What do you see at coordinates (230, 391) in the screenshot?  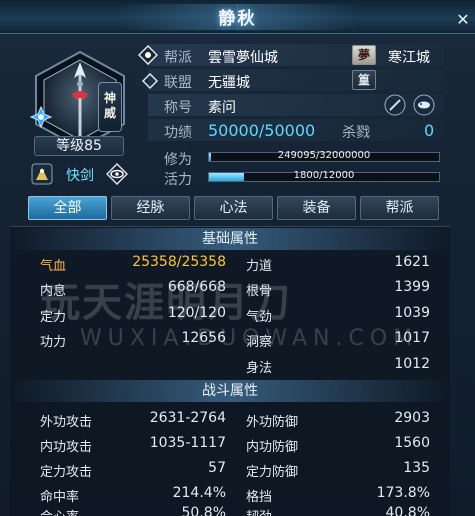 I see `combat-attributes-header: 战斗属性` at bounding box center [230, 391].